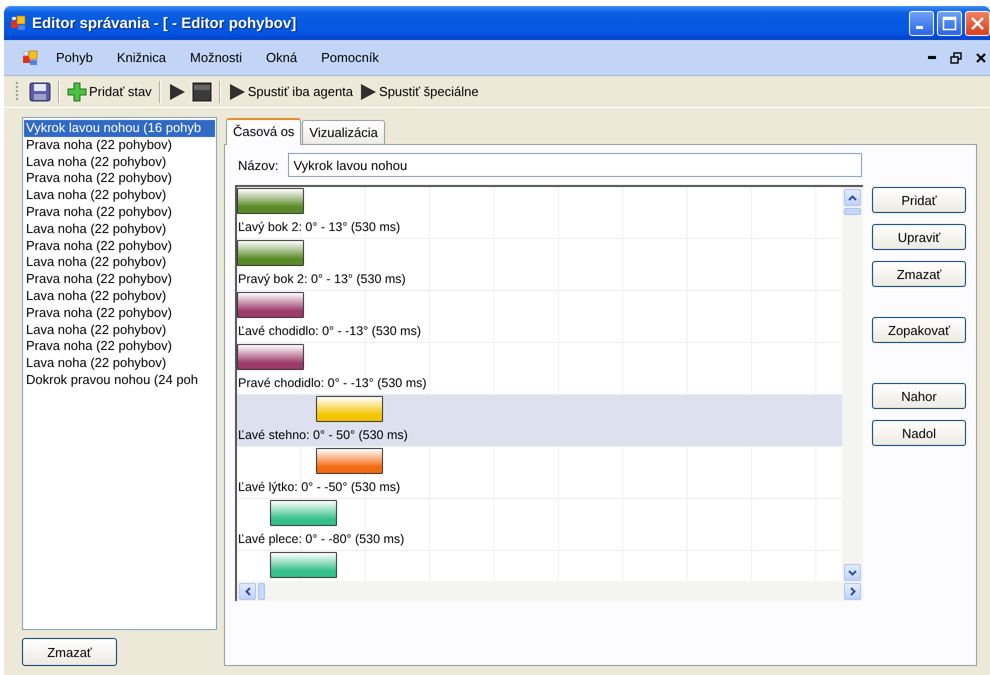  What do you see at coordinates (141, 57) in the screenshot?
I see `menu-item: Knižnica` at bounding box center [141, 57].